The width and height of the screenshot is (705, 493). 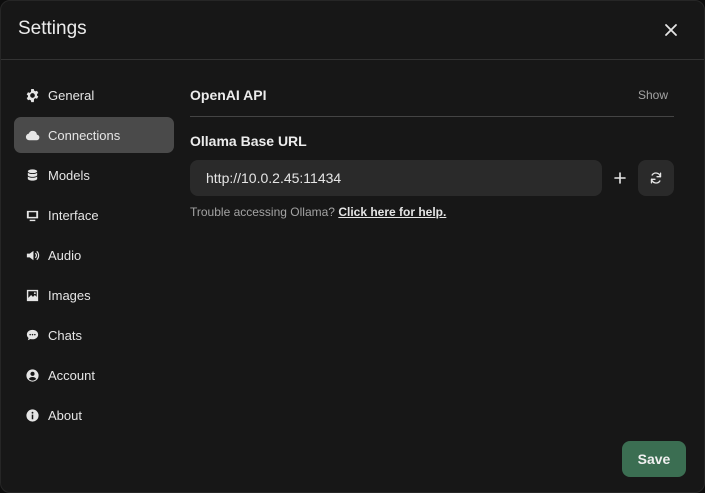 I want to click on show-button: Show, so click(x=653, y=95).